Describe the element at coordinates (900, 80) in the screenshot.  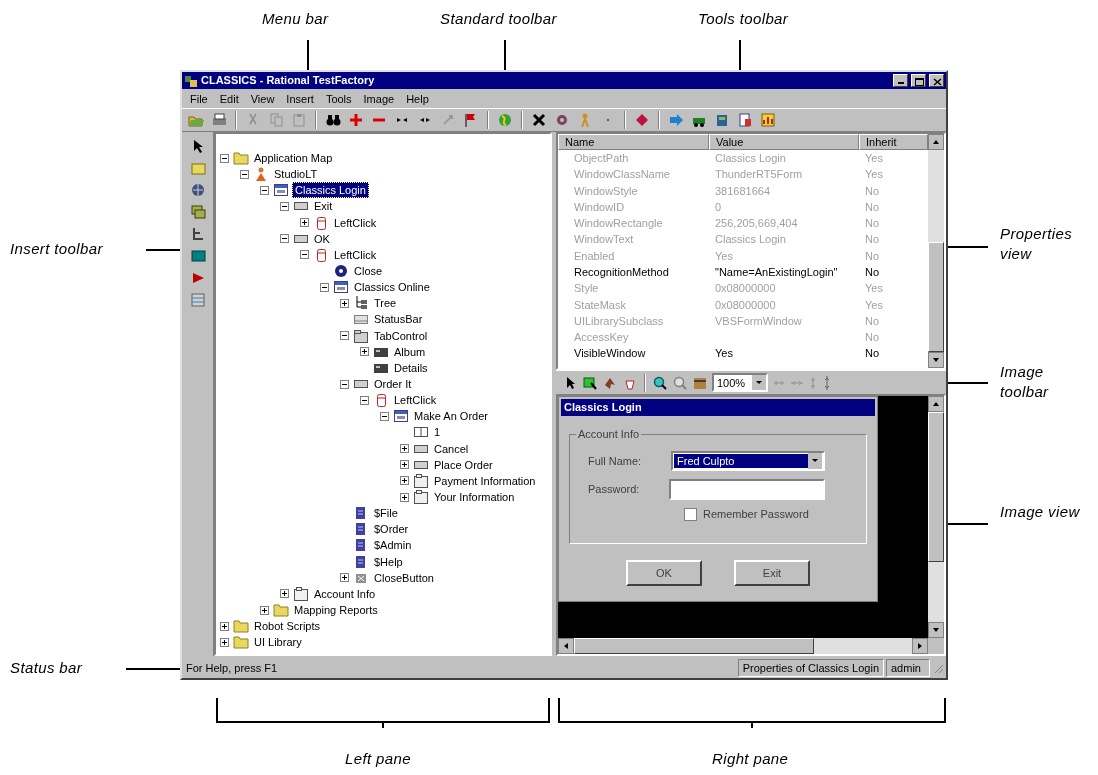
I see `minimize-button` at that location.